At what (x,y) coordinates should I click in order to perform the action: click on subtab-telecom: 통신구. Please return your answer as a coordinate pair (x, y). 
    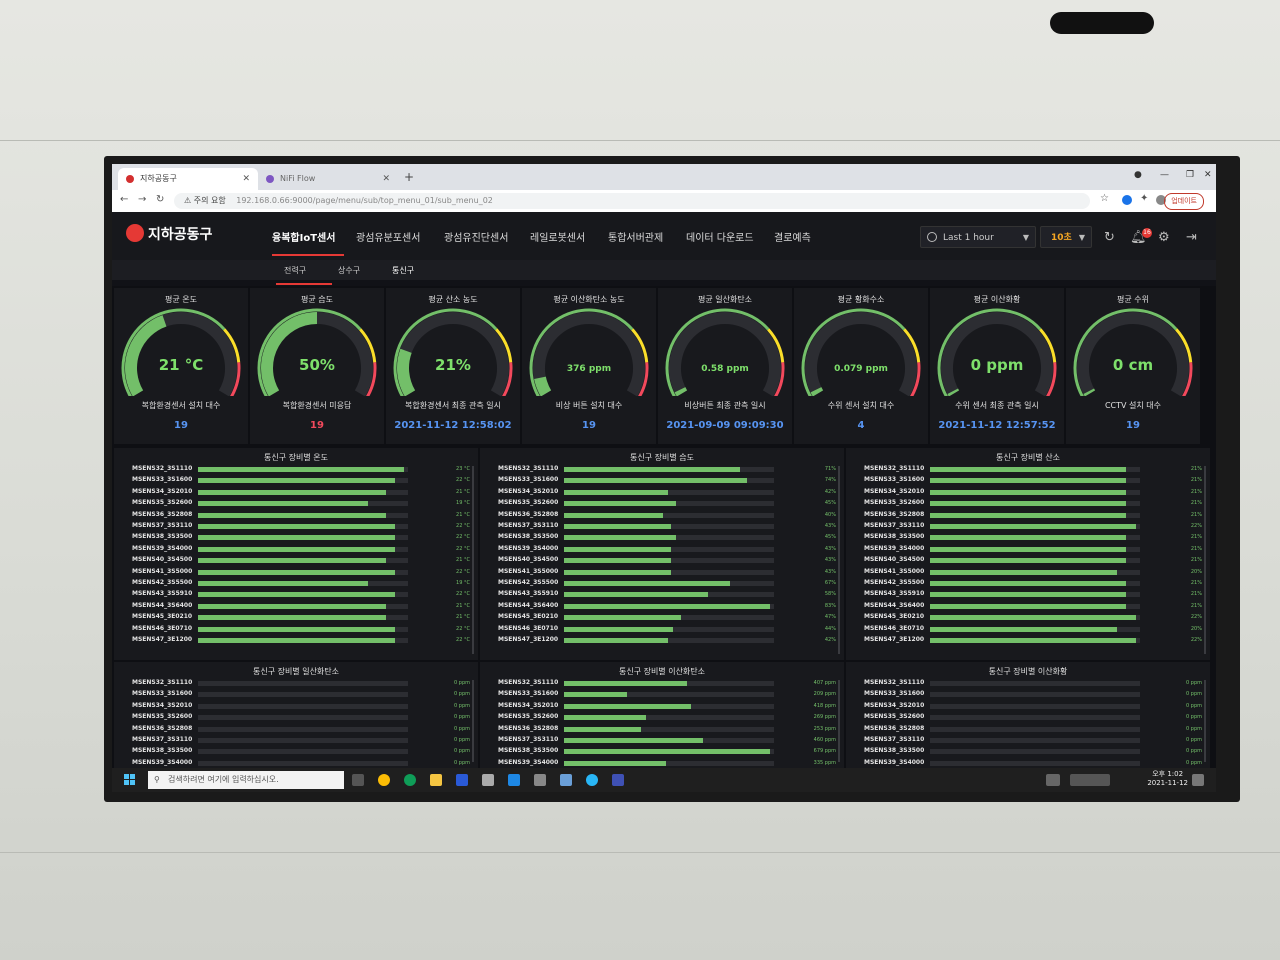
    Looking at the image, I should click on (403, 270).